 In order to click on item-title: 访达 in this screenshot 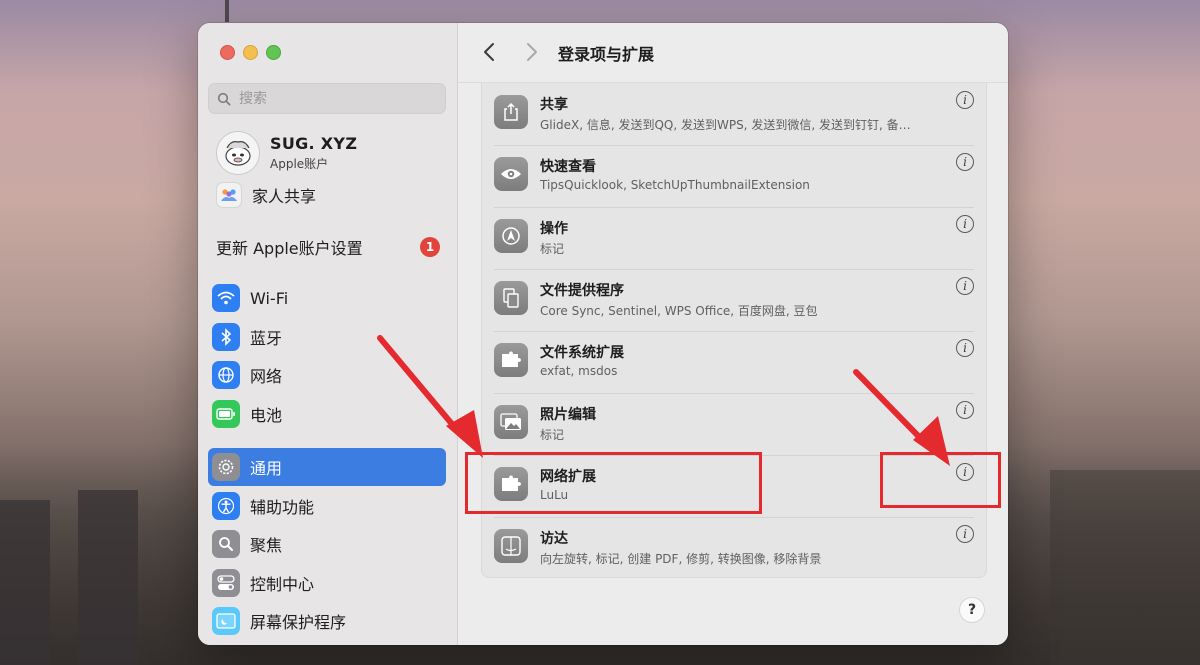, I will do `click(554, 539)`.